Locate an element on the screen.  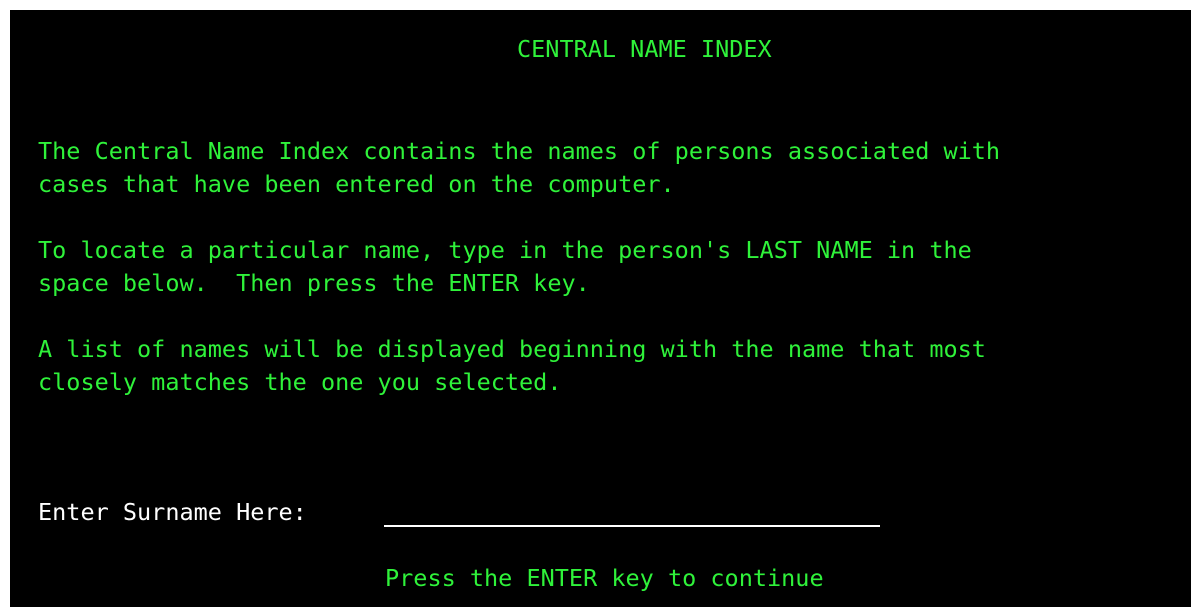
continue-message: Press the ENTER key to continue is located at coordinates (604, 578).